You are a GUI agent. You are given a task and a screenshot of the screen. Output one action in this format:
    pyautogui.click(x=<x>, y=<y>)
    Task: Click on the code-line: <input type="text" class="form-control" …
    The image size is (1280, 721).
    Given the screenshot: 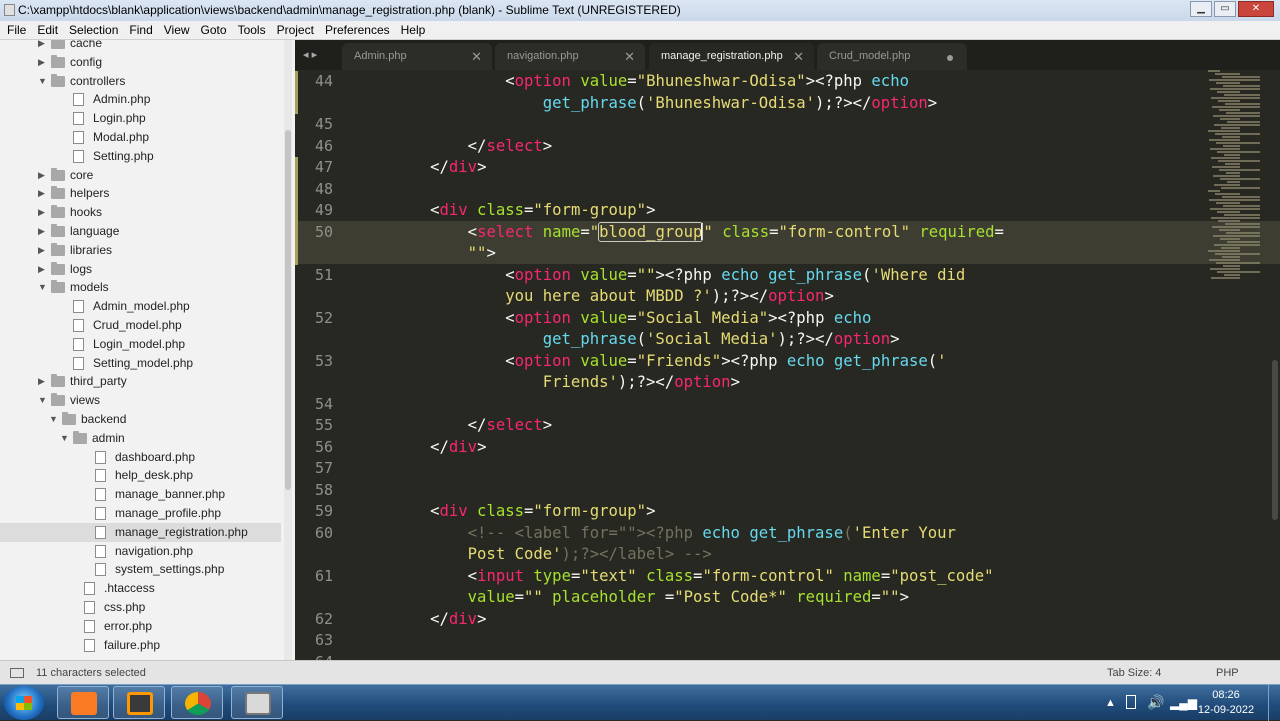 What is the action you would take?
    pyautogui.click(x=674, y=577)
    